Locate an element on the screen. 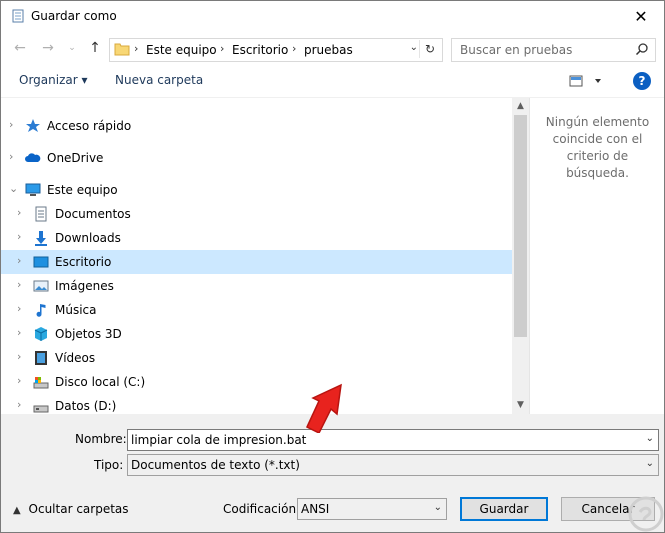 The image size is (665, 533). breadcrumb-este-equipo: Este equipo is located at coordinates (181, 50).